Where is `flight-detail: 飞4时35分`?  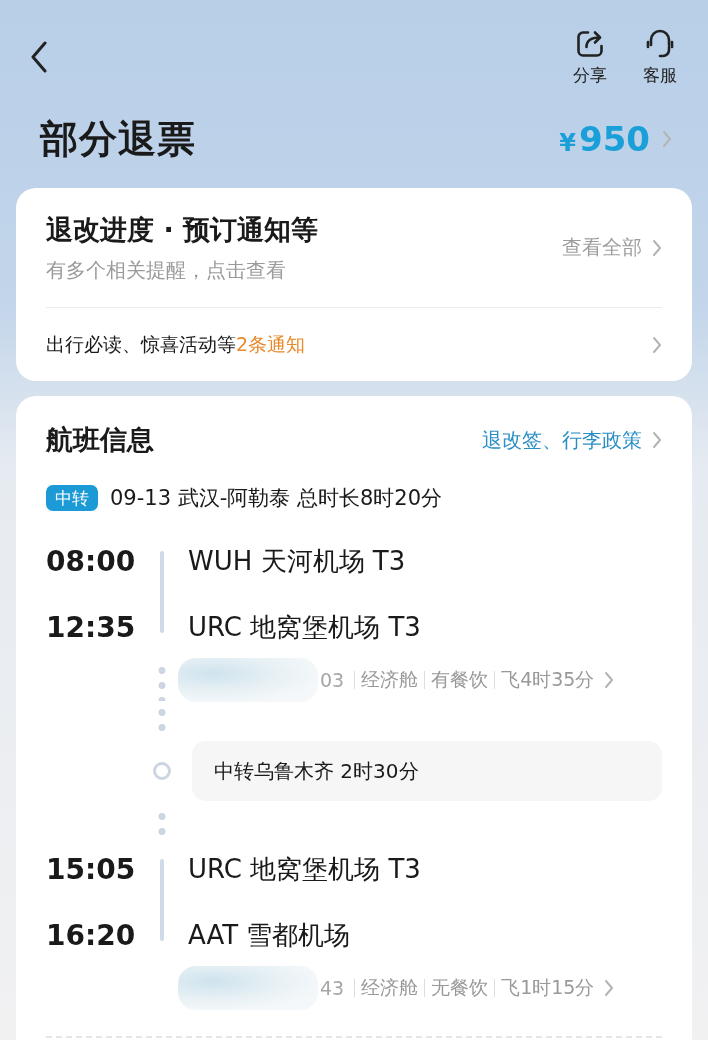
flight-detail: 飞4时35分 is located at coordinates (548, 679).